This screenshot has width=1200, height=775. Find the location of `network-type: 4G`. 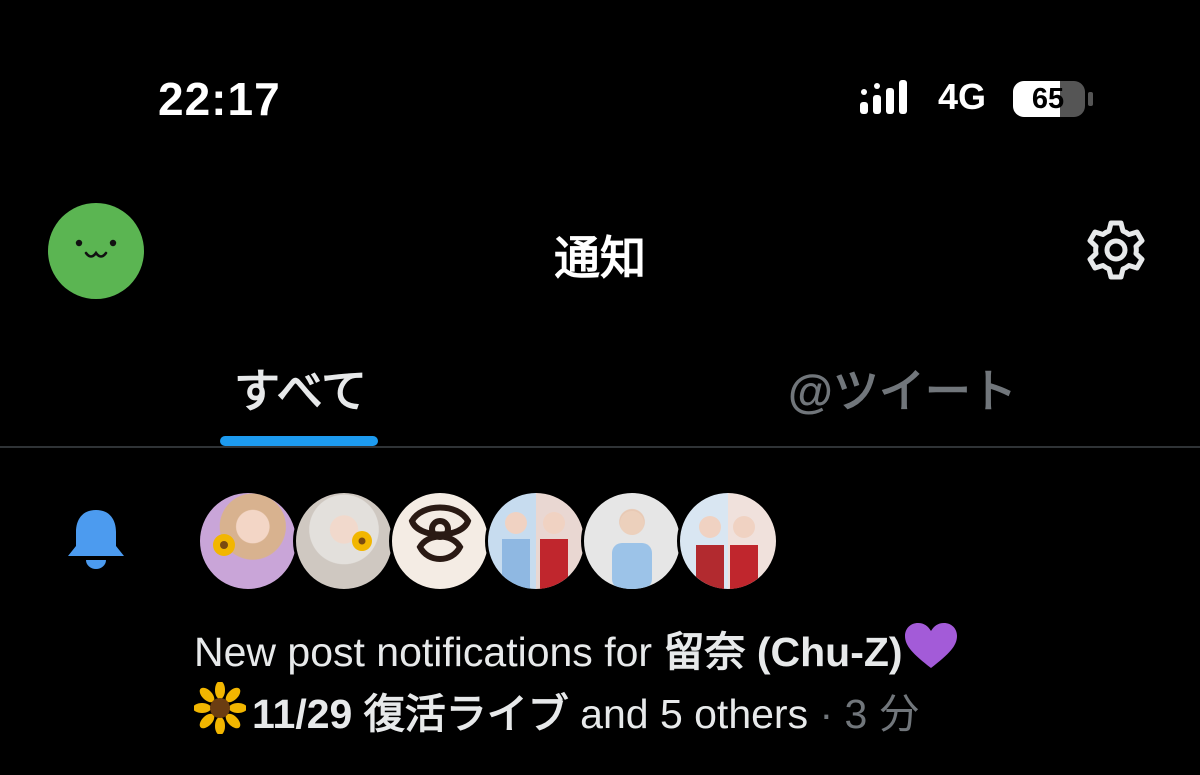

network-type: 4G is located at coordinates (962, 96).